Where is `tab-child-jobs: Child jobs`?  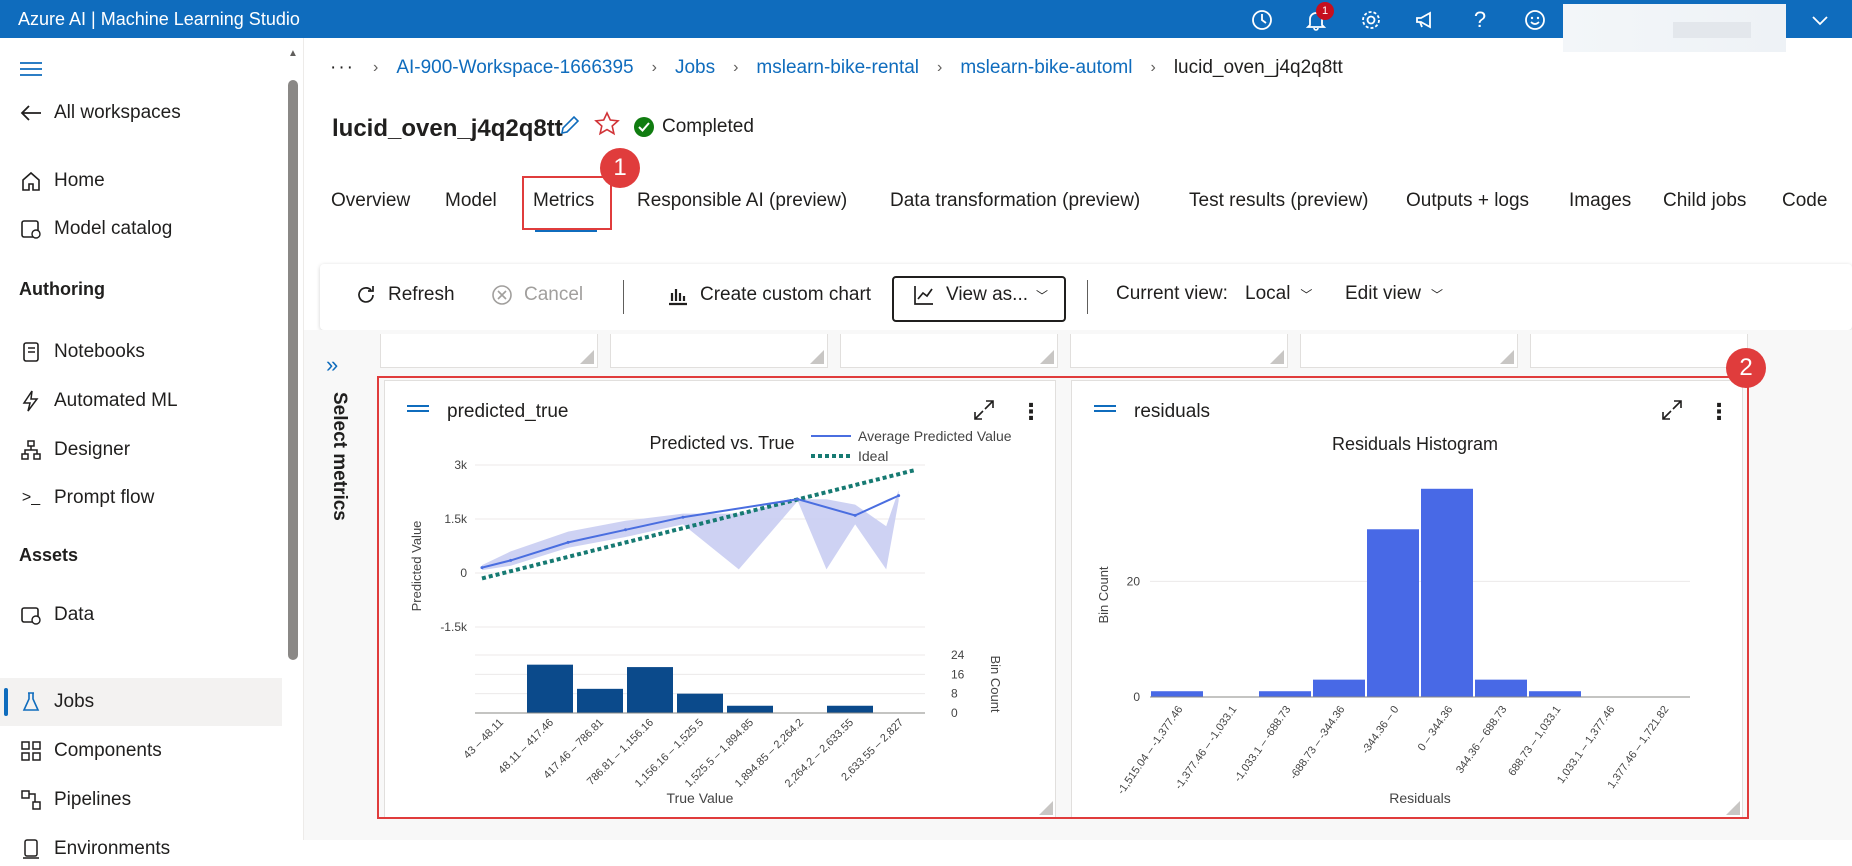 tab-child-jobs: Child jobs is located at coordinates (1704, 201).